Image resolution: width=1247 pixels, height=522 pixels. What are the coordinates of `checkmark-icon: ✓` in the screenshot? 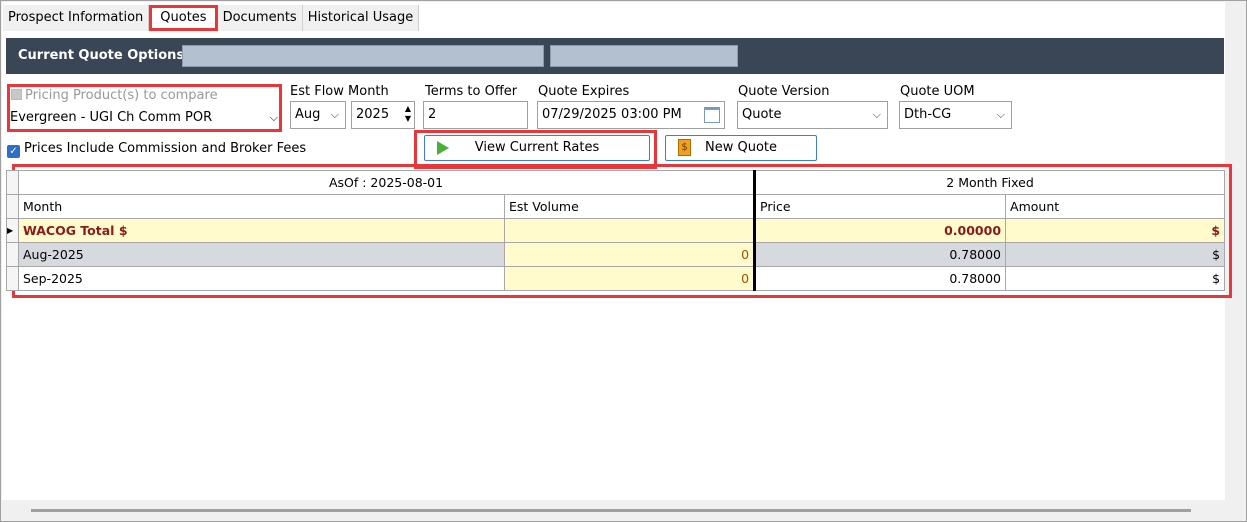 It's located at (13, 151).